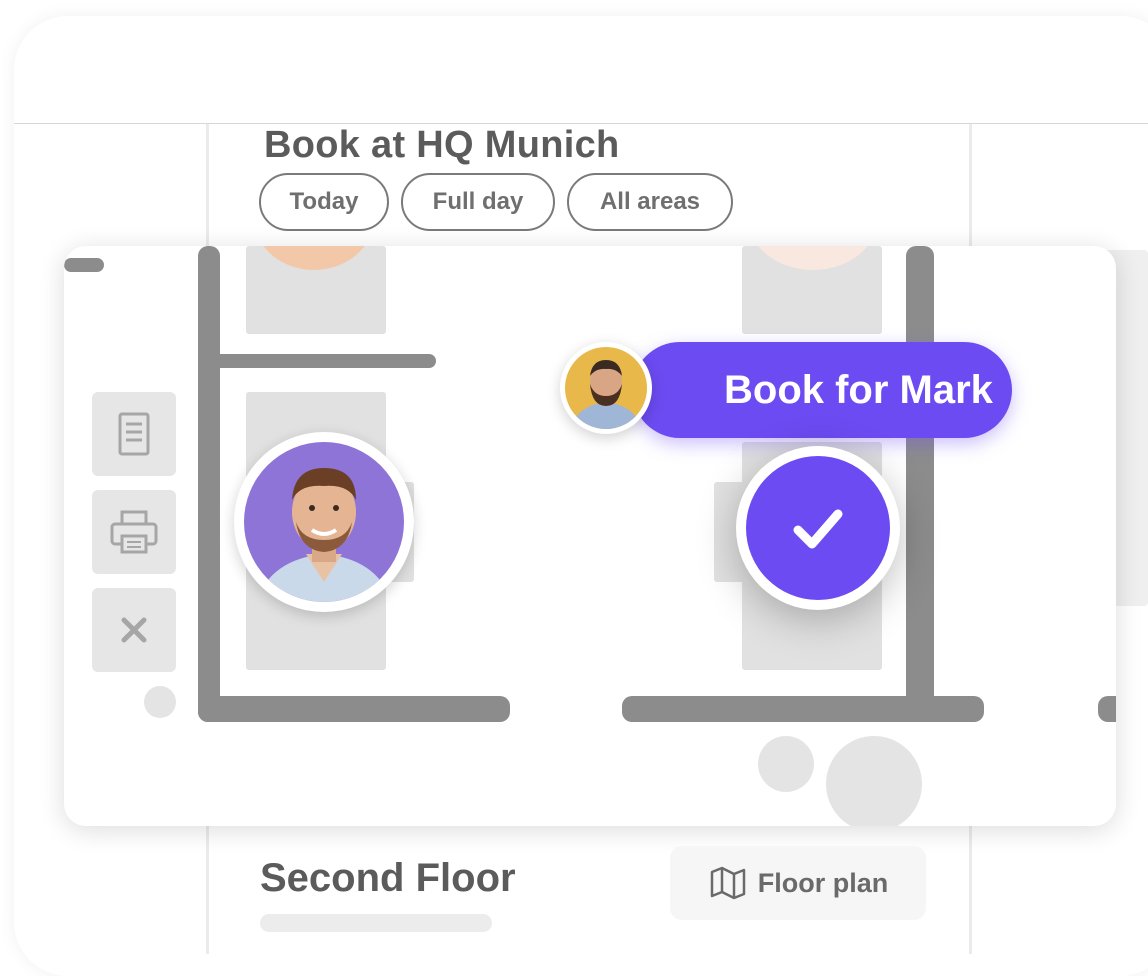 This screenshot has height=976, width=1148. Describe the element at coordinates (650, 202) in the screenshot. I see `filter-all-areas-chip: All areas` at that location.